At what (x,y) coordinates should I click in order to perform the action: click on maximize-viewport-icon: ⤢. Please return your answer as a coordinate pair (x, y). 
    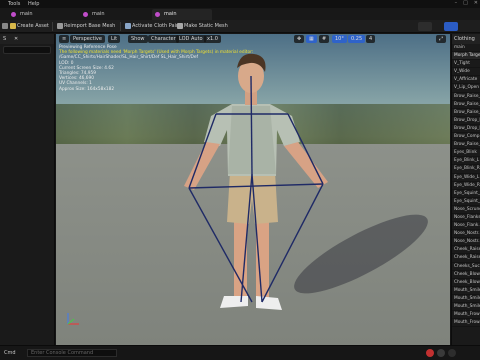
    Looking at the image, I should click on (441, 39).